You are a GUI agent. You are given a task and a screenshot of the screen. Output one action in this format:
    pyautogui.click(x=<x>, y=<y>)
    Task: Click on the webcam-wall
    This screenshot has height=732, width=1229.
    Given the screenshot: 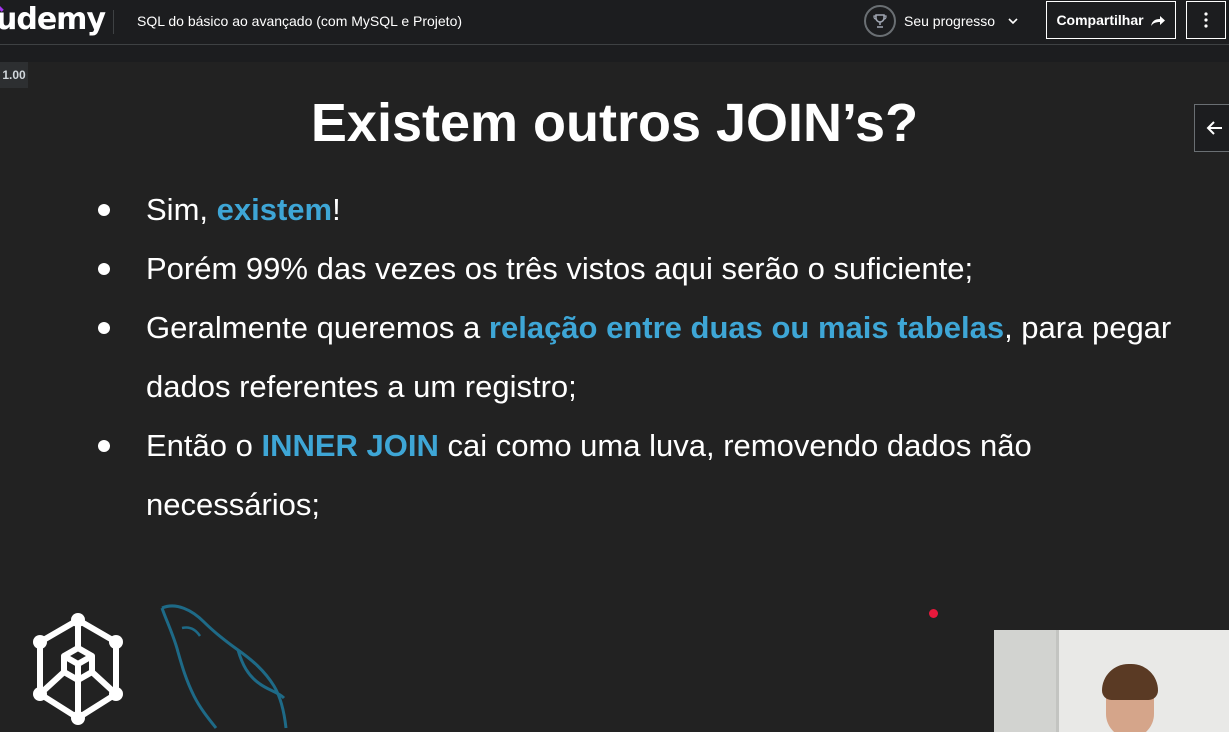 What is the action you would take?
    pyautogui.click(x=1026, y=681)
    